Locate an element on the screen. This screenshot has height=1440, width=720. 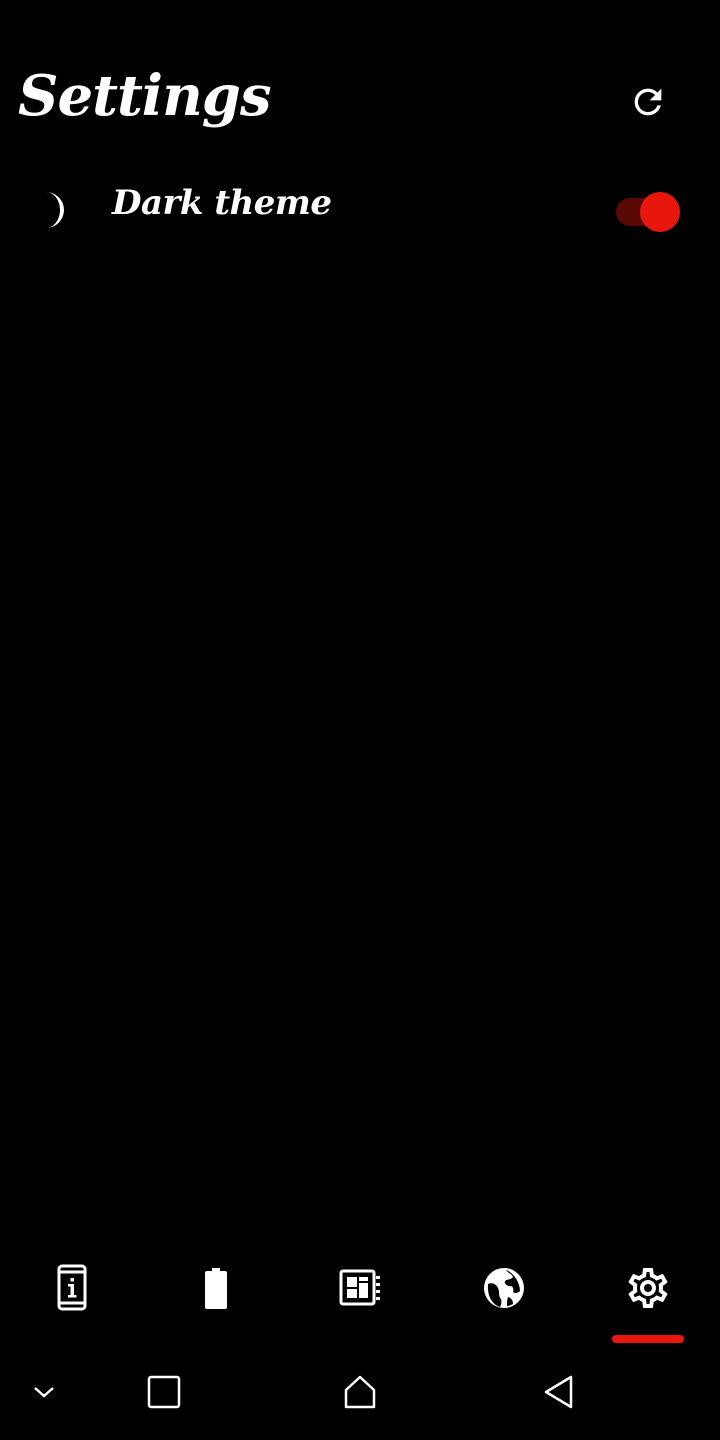
page-title: Settings is located at coordinates (144, 96).